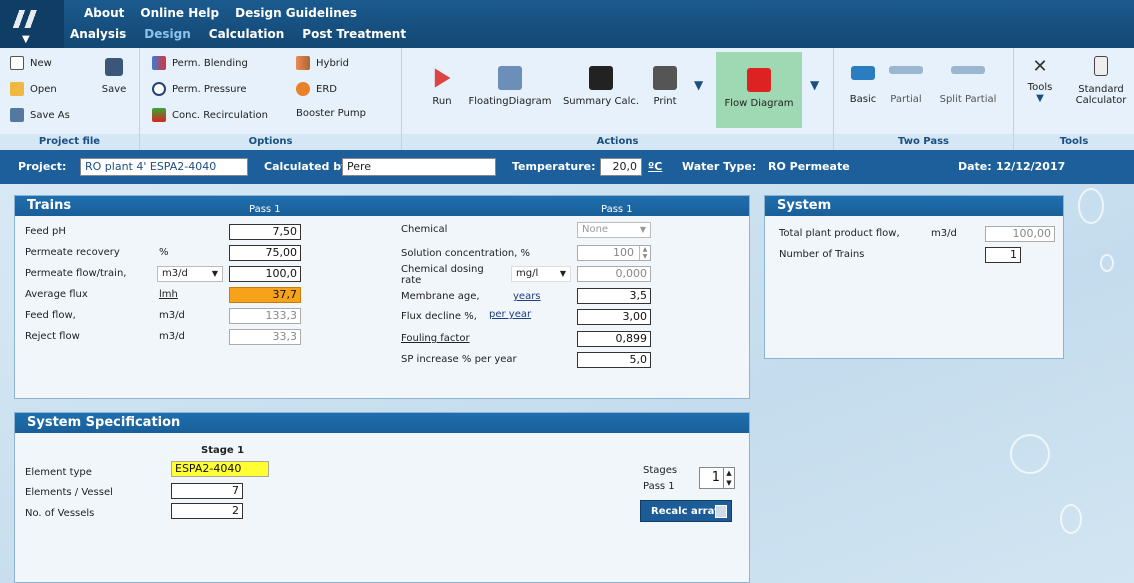 This screenshot has height=583, width=1134. Describe the element at coordinates (419, 167) in the screenshot. I see `calculated-by-input: Pere` at that location.